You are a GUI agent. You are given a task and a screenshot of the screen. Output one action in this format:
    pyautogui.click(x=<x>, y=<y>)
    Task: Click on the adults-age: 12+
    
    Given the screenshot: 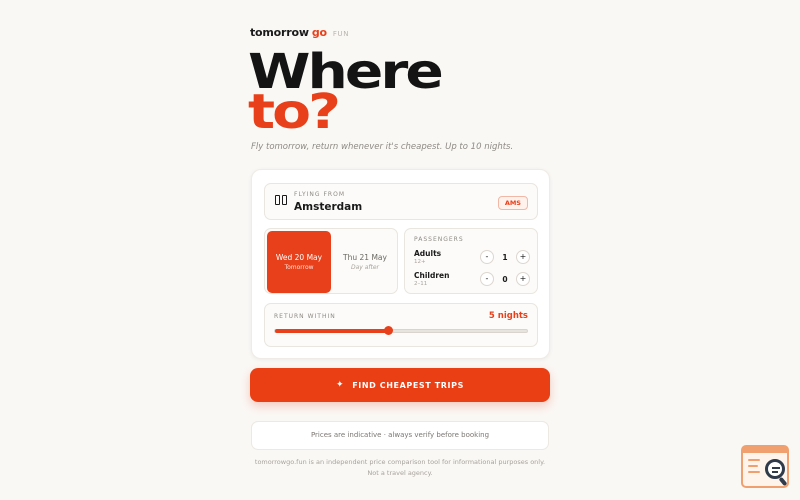 What is the action you would take?
    pyautogui.click(x=420, y=262)
    